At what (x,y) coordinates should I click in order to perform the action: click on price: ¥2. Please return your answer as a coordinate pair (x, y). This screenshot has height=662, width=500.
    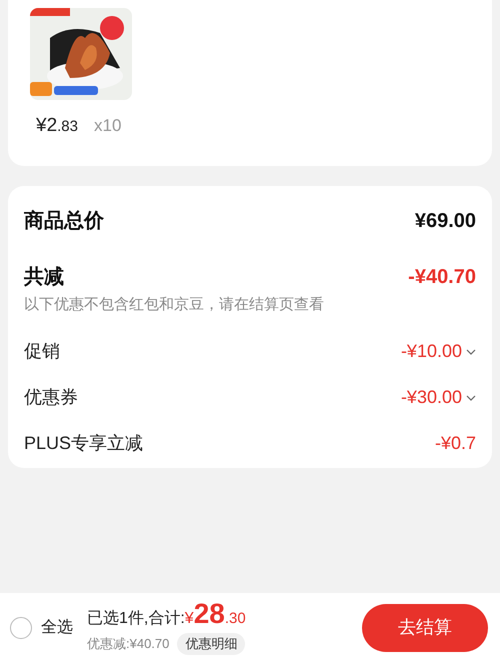
    Looking at the image, I should click on (47, 126).